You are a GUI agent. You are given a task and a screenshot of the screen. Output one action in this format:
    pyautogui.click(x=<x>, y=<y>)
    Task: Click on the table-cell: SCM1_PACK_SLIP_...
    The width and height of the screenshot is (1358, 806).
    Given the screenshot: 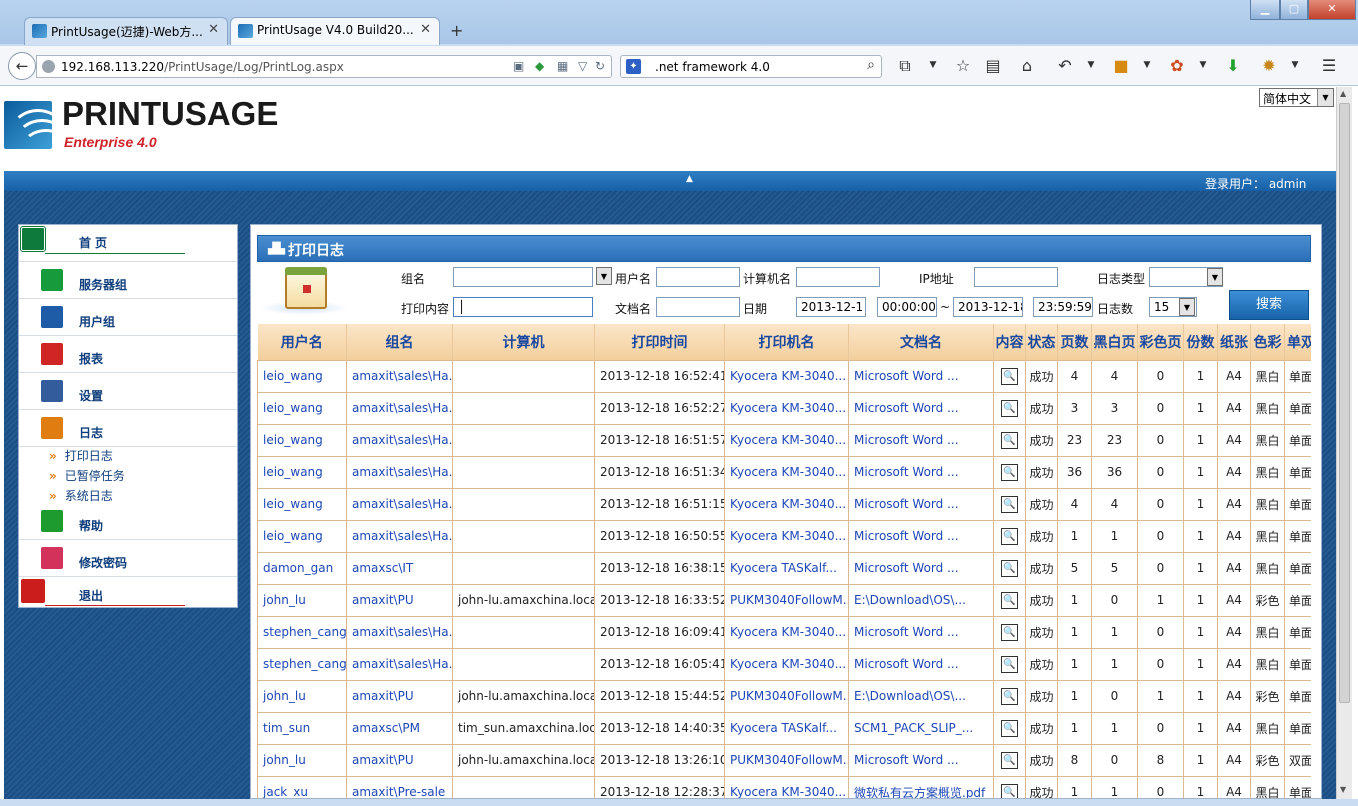 What is the action you would take?
    pyautogui.click(x=921, y=728)
    